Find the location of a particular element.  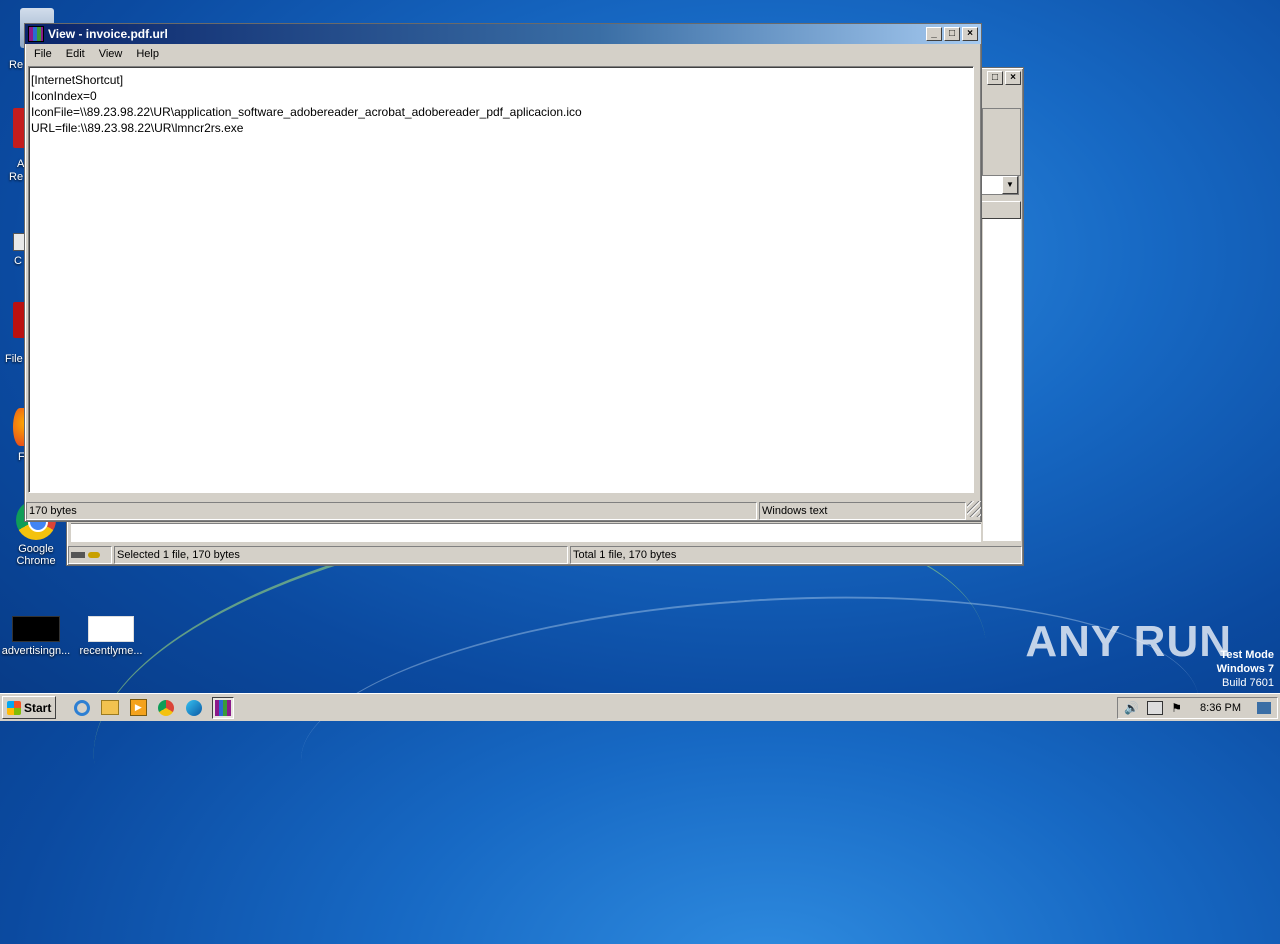

menu-edit: Edit is located at coordinates (75, 54).